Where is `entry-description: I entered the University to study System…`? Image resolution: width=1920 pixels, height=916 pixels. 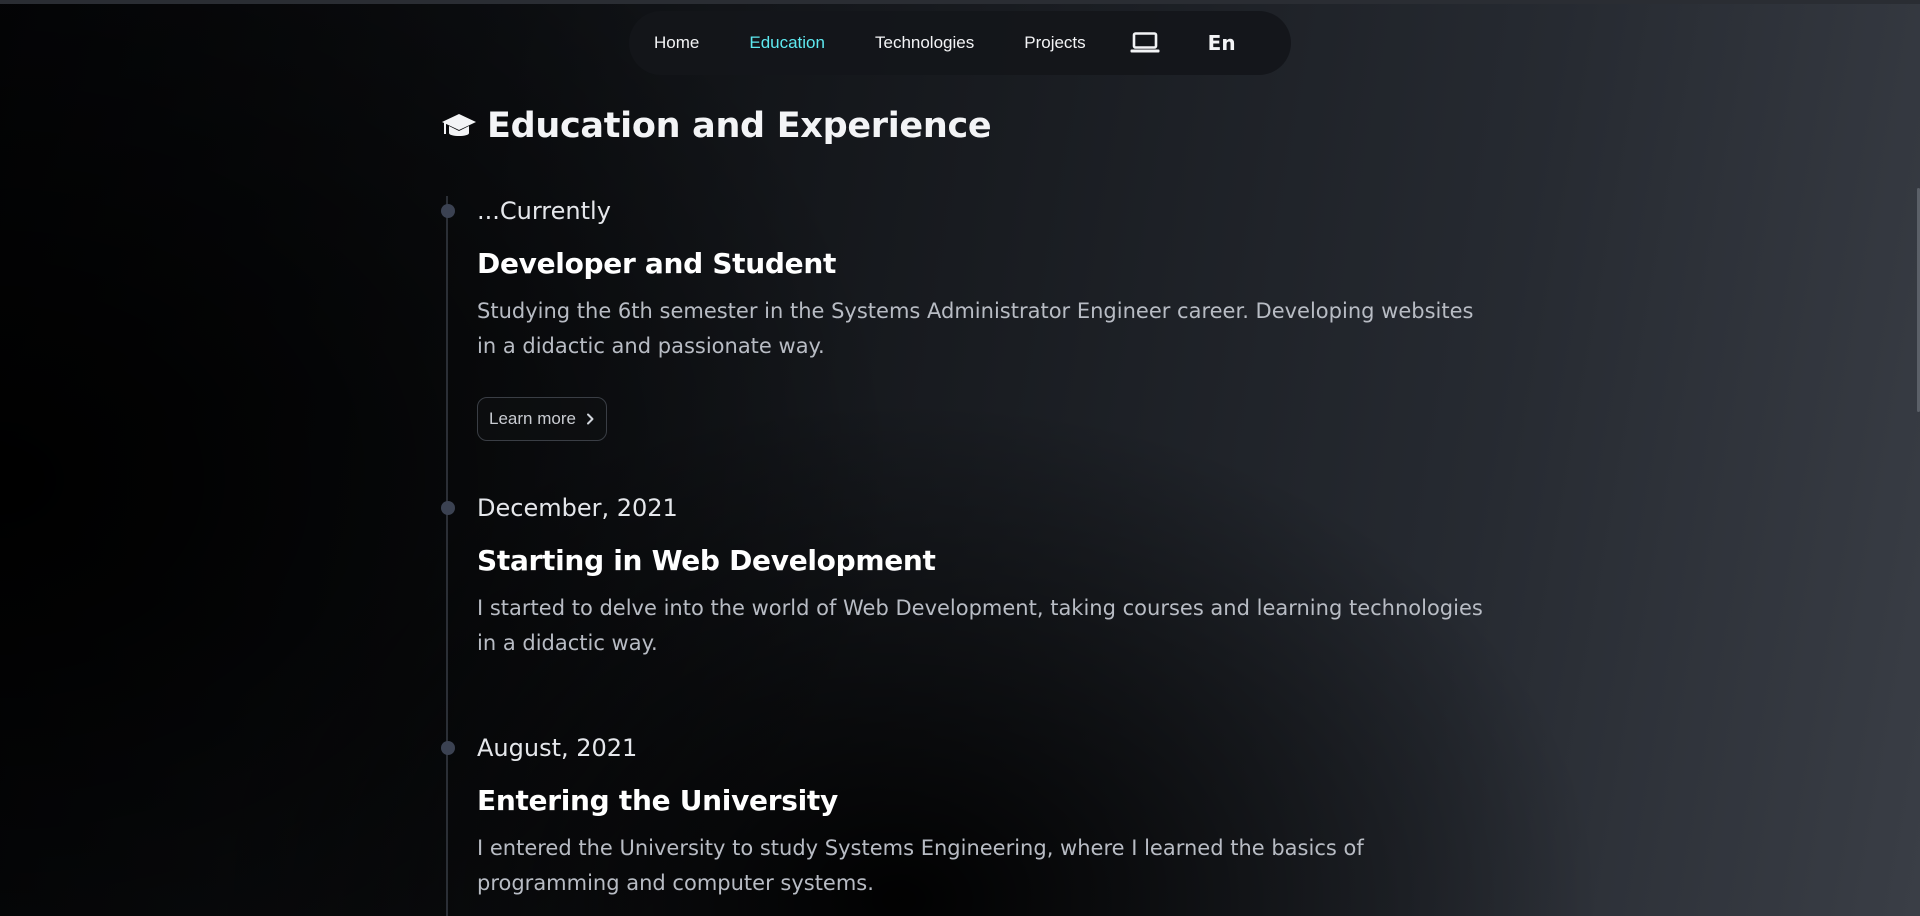 entry-description: I entered the University to study System… is located at coordinates (920, 865).